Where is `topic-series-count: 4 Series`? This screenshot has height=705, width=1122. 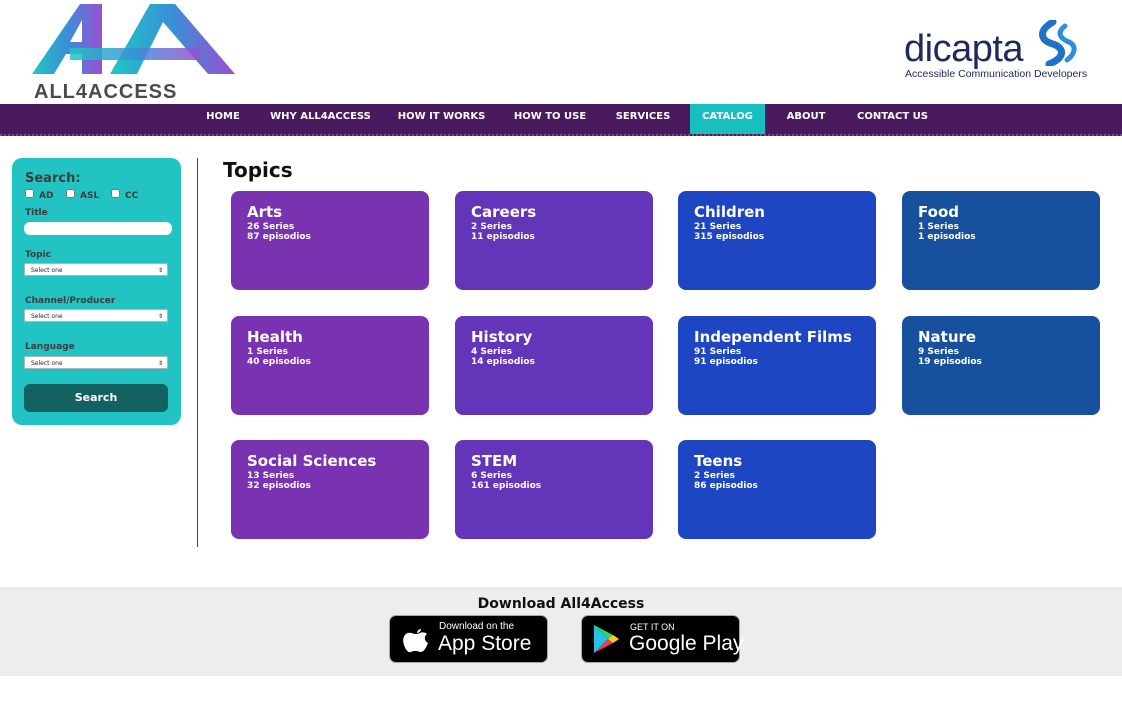 topic-series-count: 4 Series is located at coordinates (491, 352).